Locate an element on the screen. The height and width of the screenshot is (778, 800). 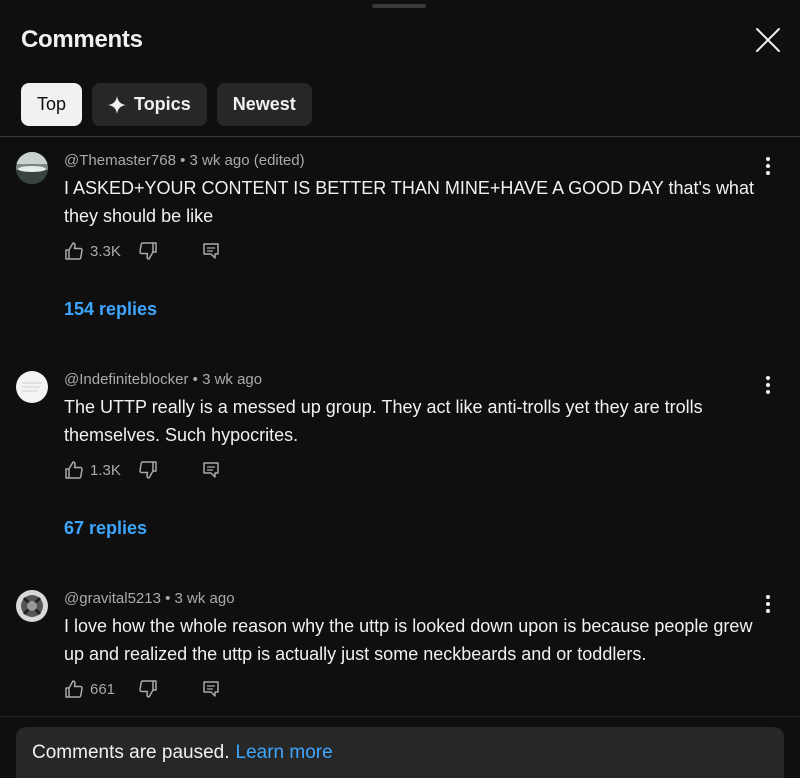
comment-meta: @Indefiniteblocker • 3 wk ago is located at coordinates (163, 379).